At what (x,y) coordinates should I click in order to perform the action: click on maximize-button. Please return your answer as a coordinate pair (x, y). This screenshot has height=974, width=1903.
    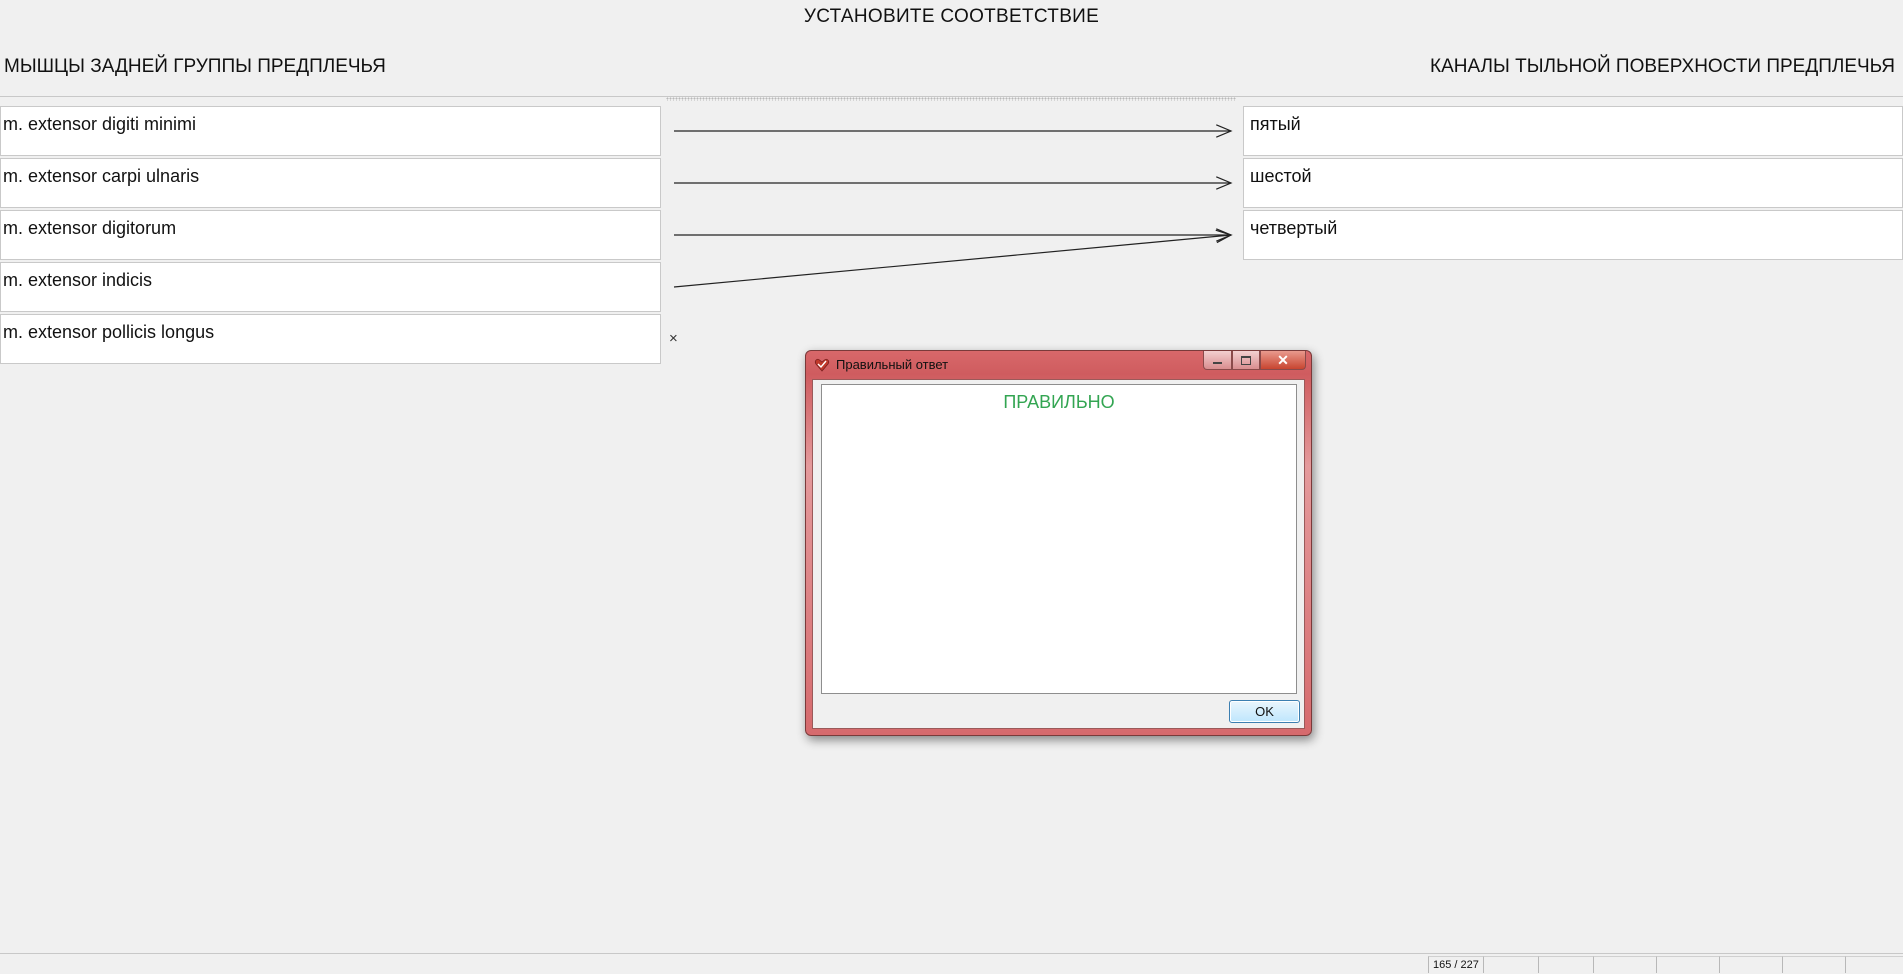
    Looking at the image, I should click on (1246, 360).